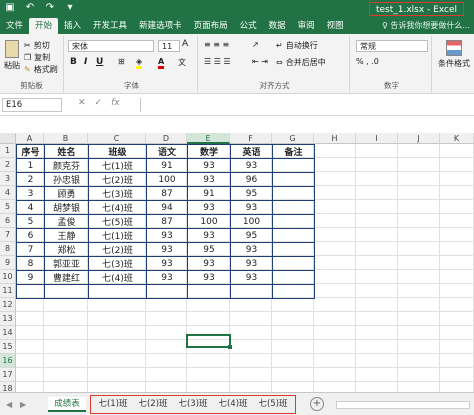  I want to click on header-cell: 班级, so click(117, 151).